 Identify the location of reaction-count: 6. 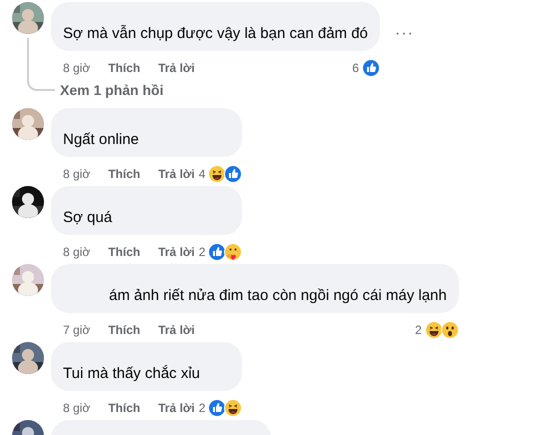
(355, 68).